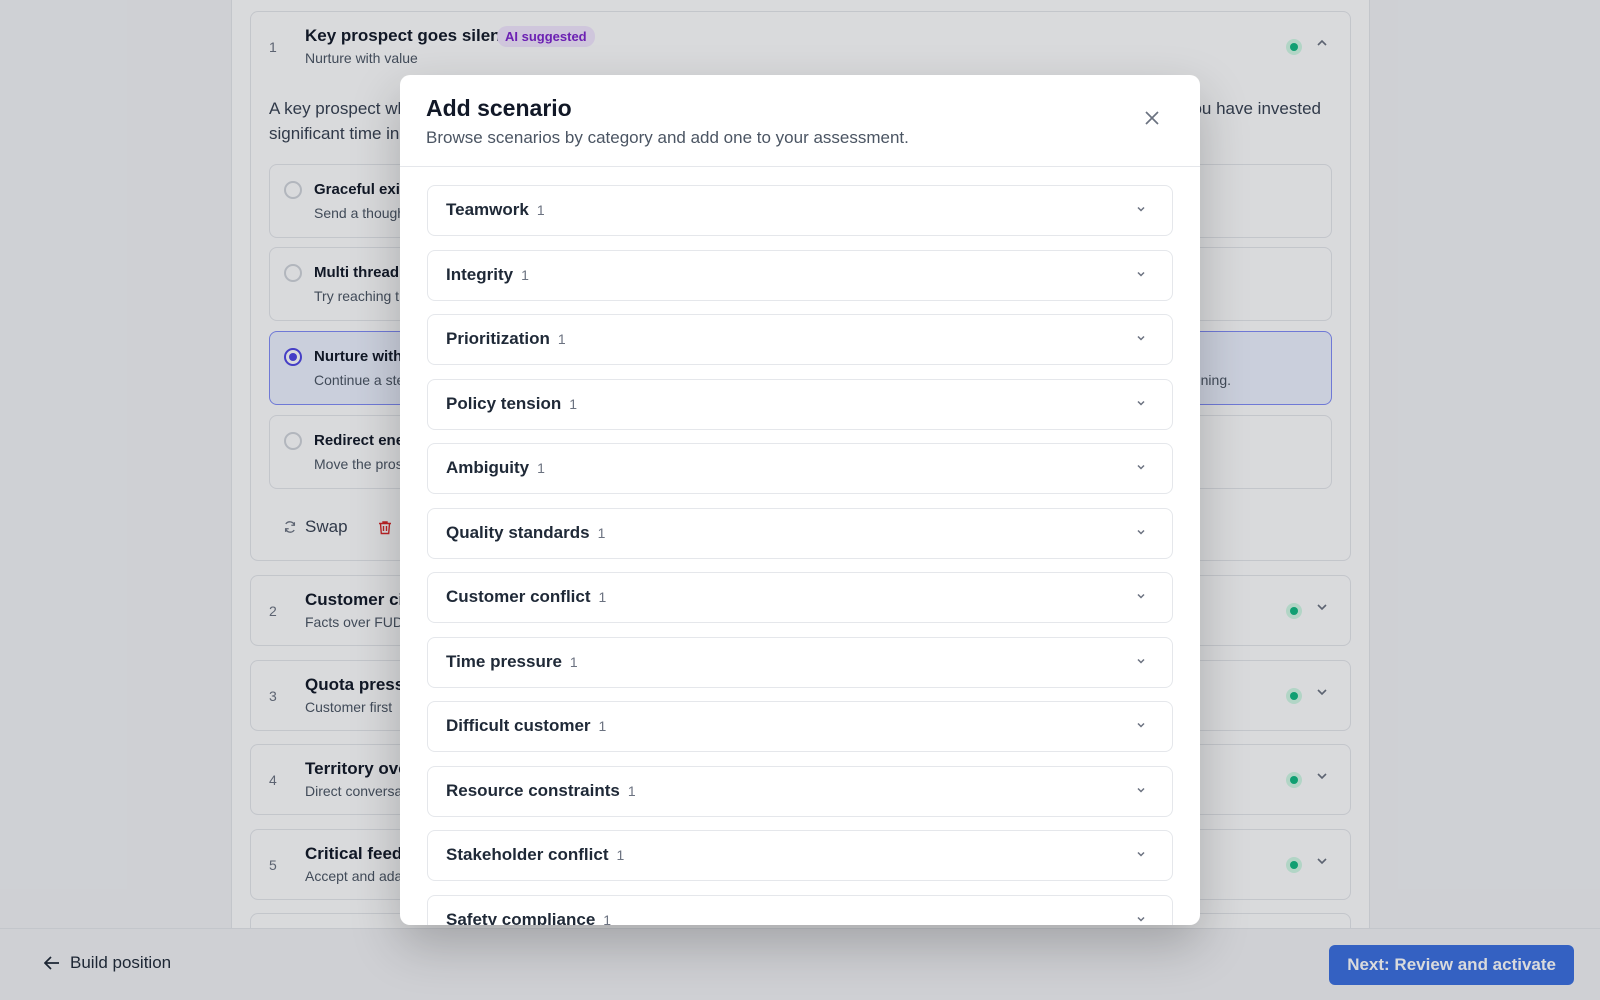 The image size is (1600, 1000). I want to click on category-accordion-item: Prioritization 1, so click(800, 339).